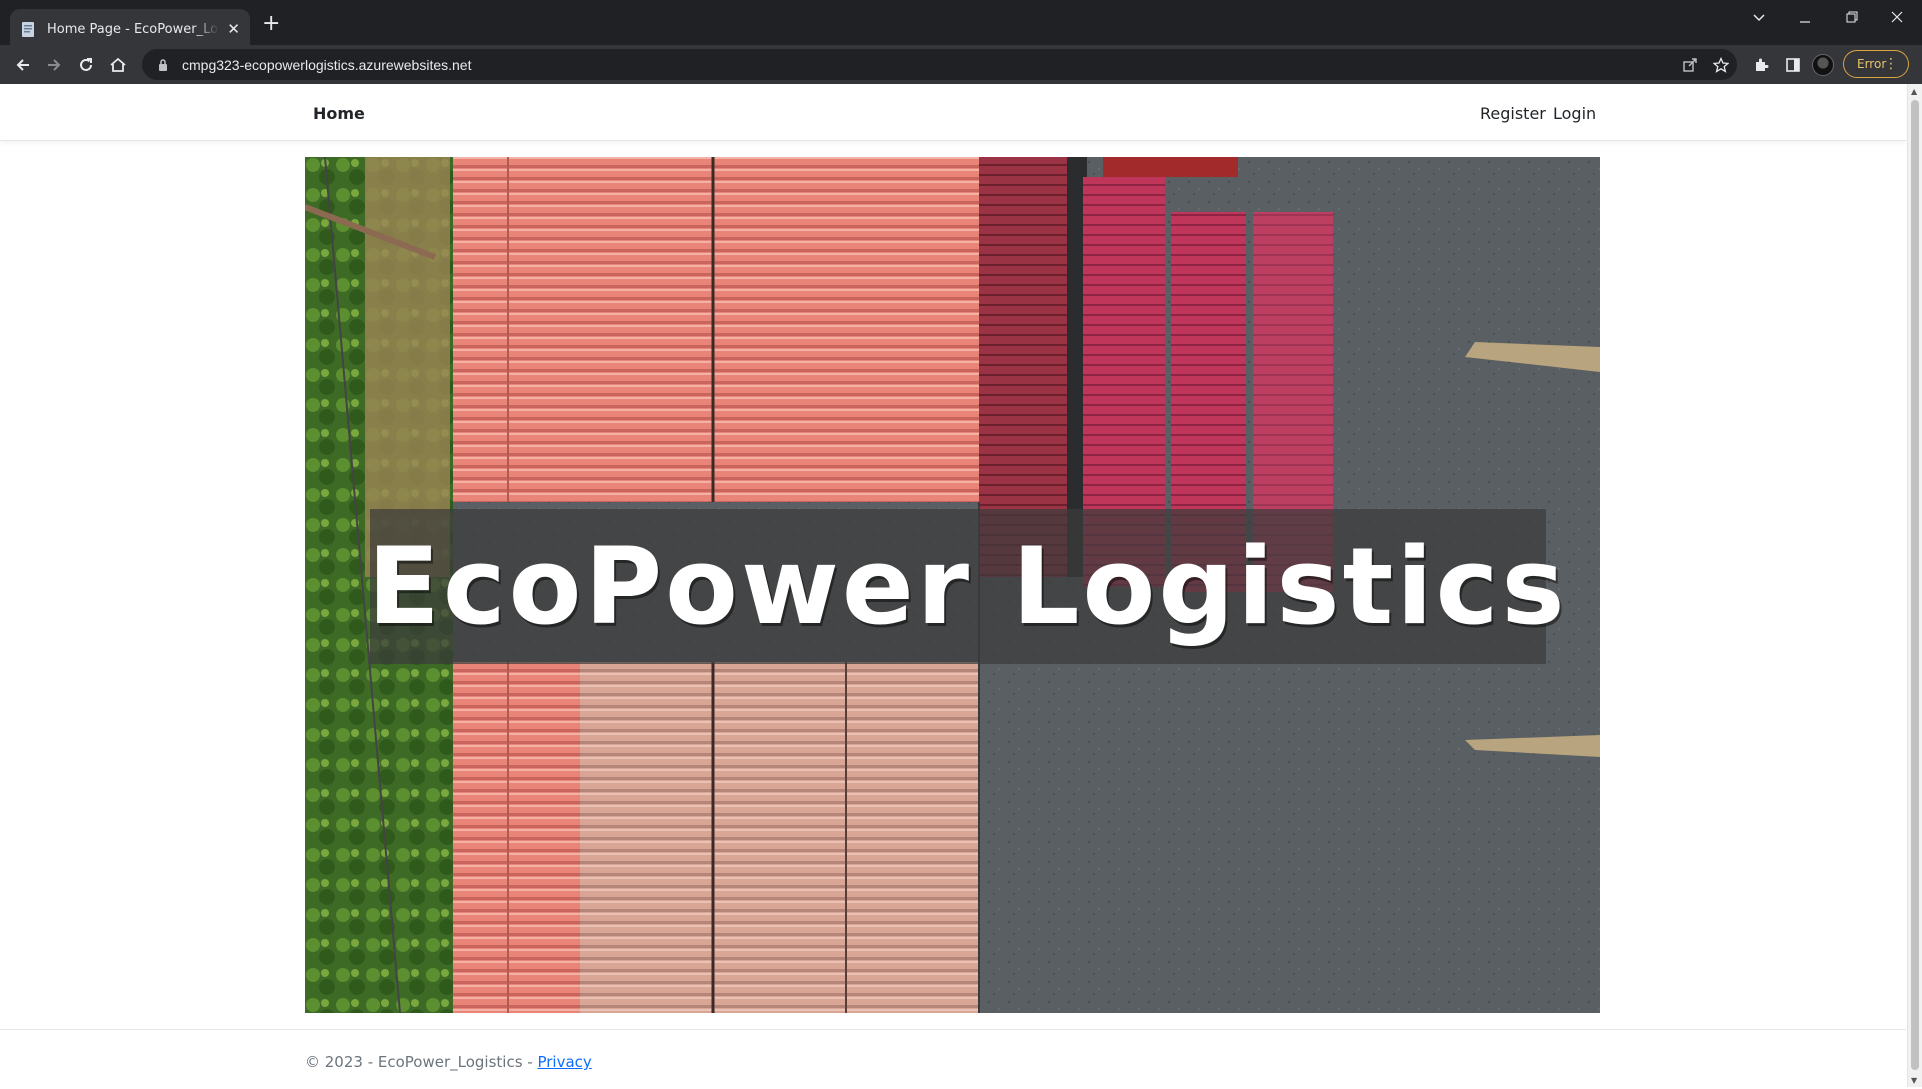  I want to click on tab-title: Home Page - EcoPower_Logistics, so click(133, 29).